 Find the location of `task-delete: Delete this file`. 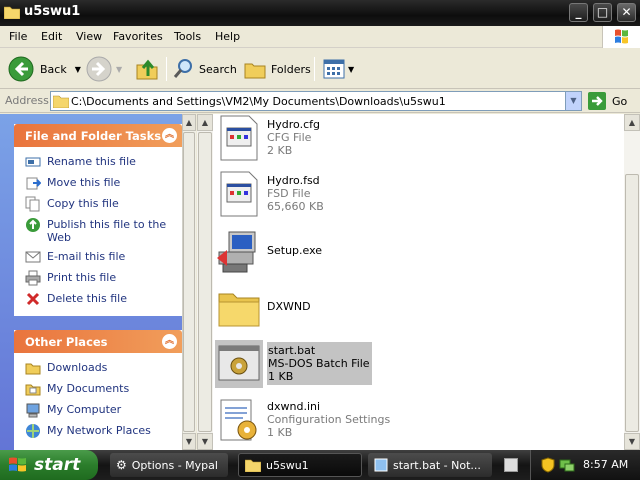

task-delete: Delete this file is located at coordinates (100, 299).